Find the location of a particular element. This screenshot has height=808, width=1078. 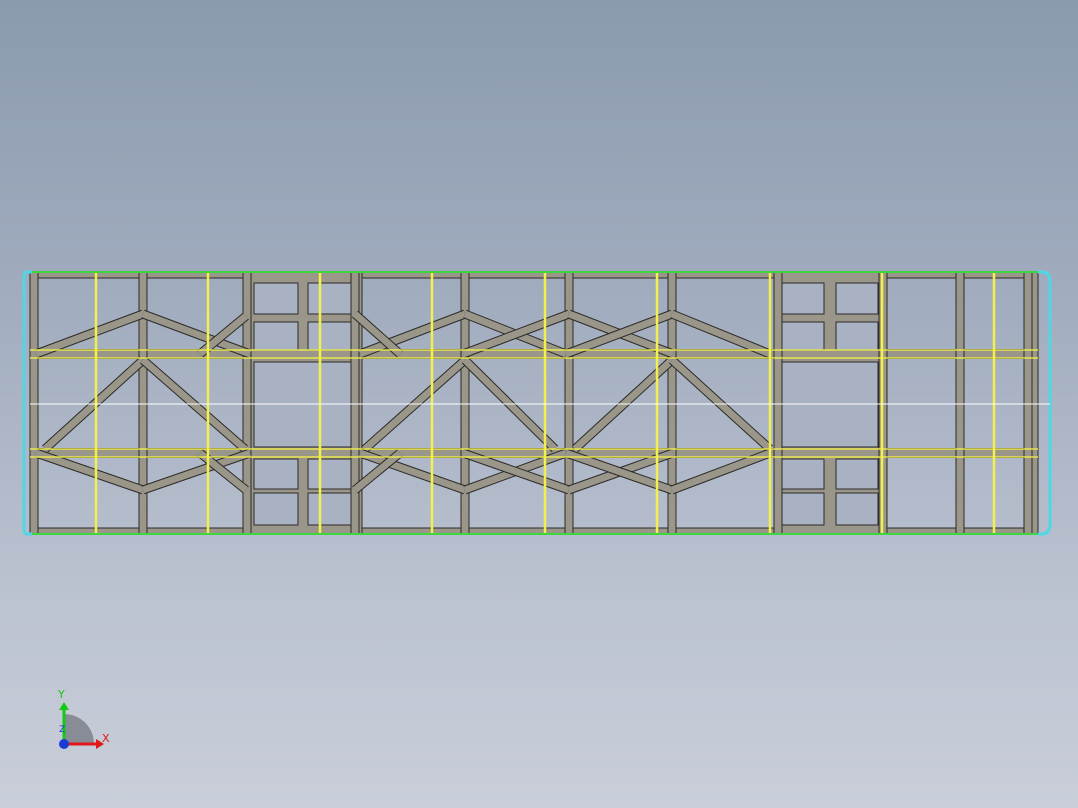

y-axis-label: Y is located at coordinates (61, 694).